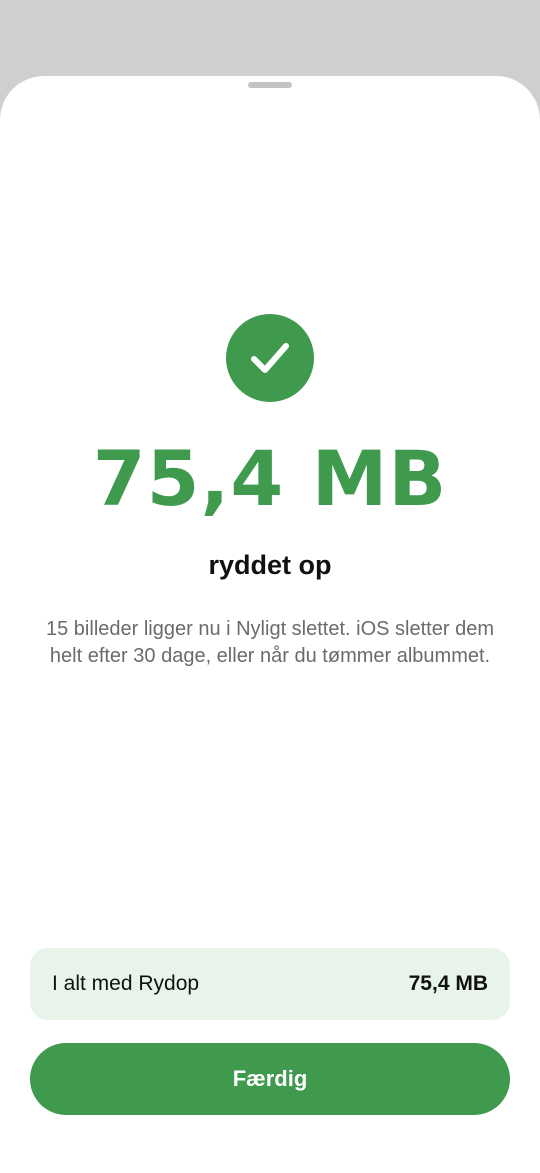  I want to click on cleaned-subtitle: ryddet op, so click(270, 565).